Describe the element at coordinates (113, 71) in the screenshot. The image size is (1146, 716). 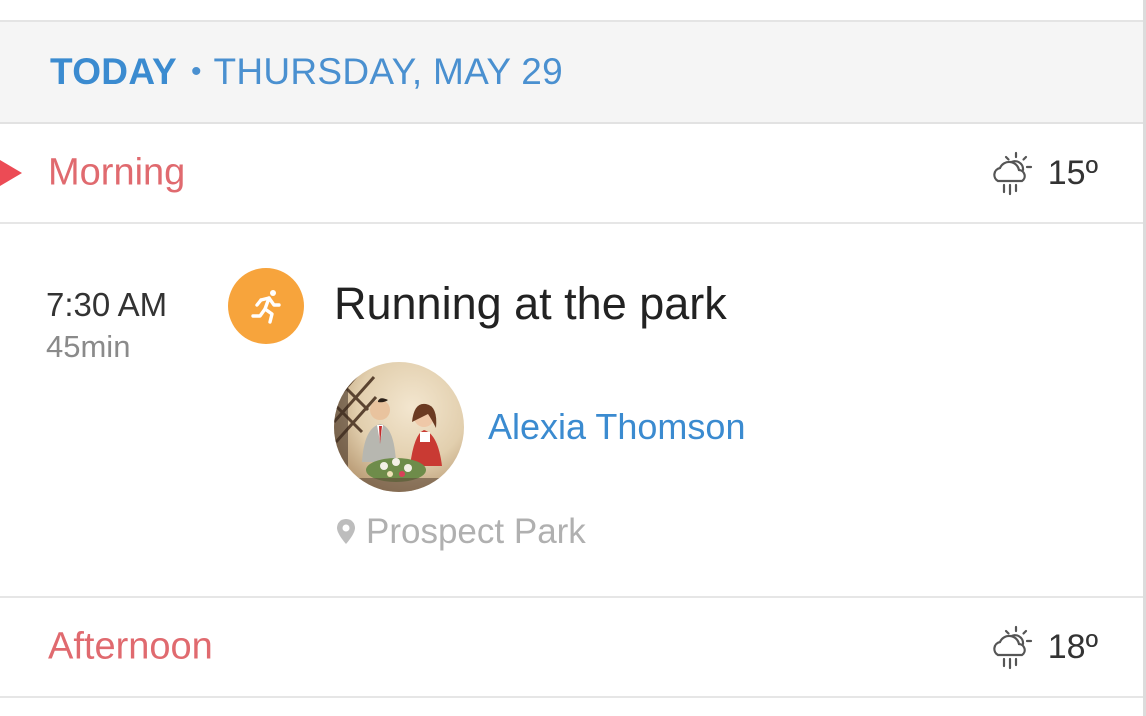
I see `today-label: TODAY` at that location.